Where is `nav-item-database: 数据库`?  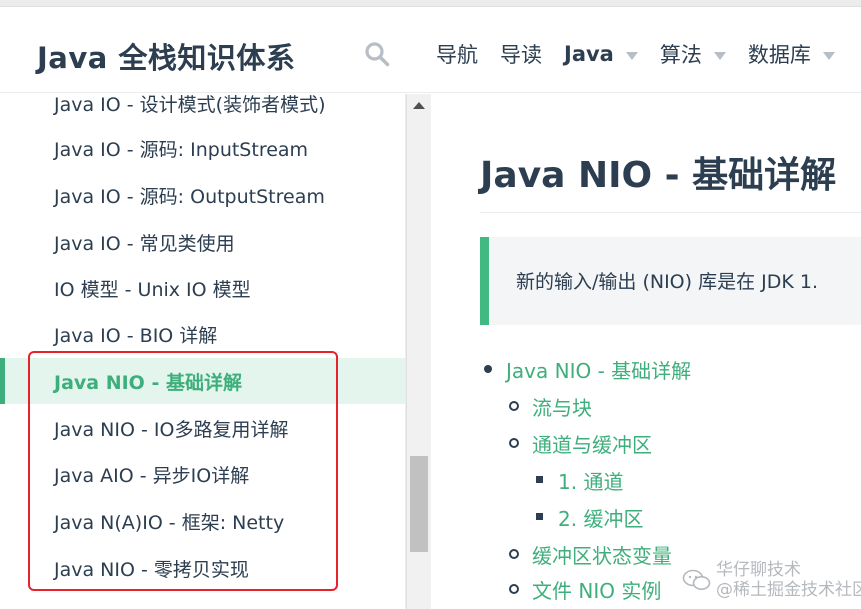 nav-item-database: 数据库 is located at coordinates (791, 54).